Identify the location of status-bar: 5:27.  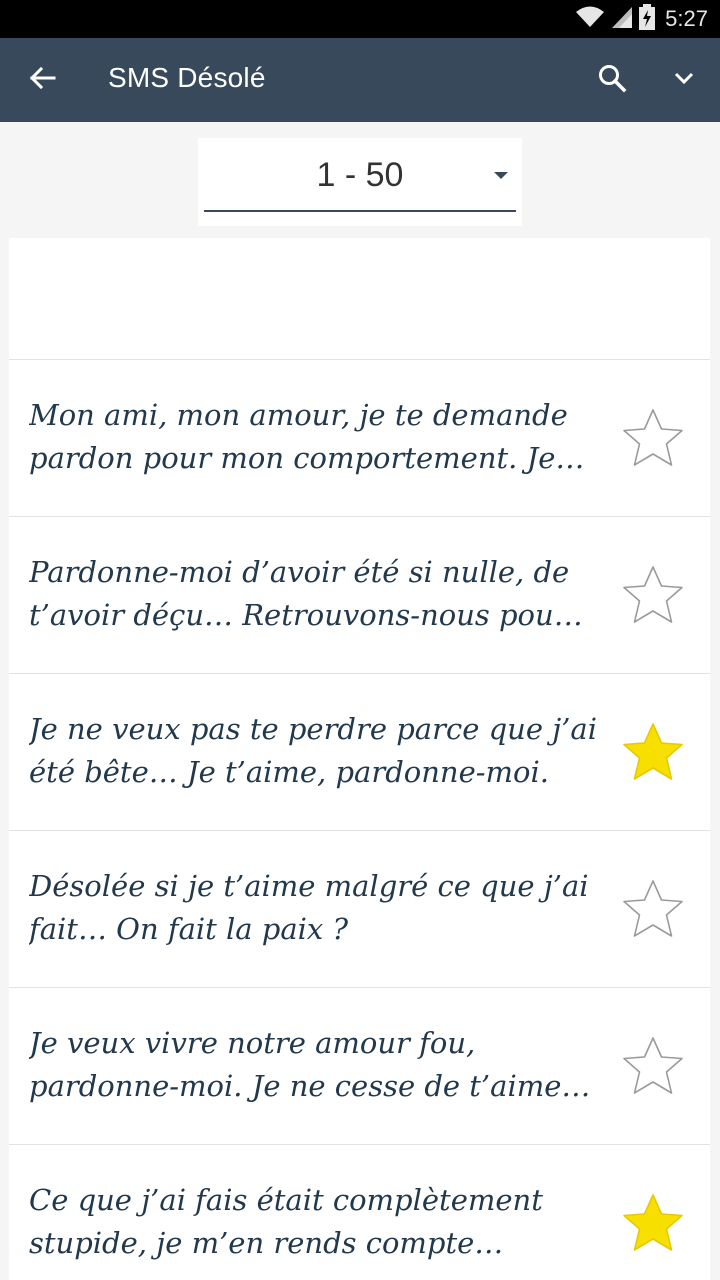
(360, 19).